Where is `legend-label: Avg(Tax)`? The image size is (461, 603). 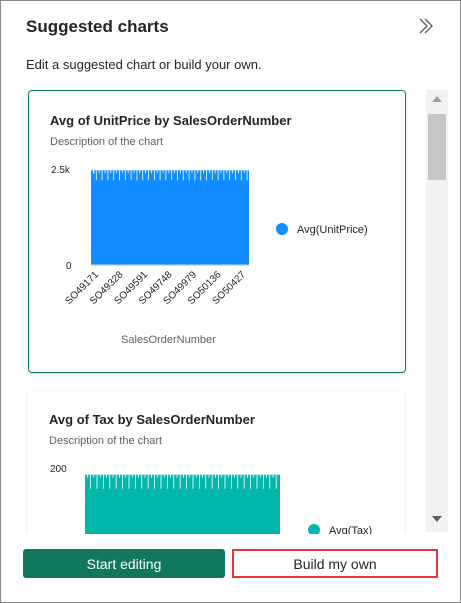 legend-label: Avg(Tax) is located at coordinates (350, 529).